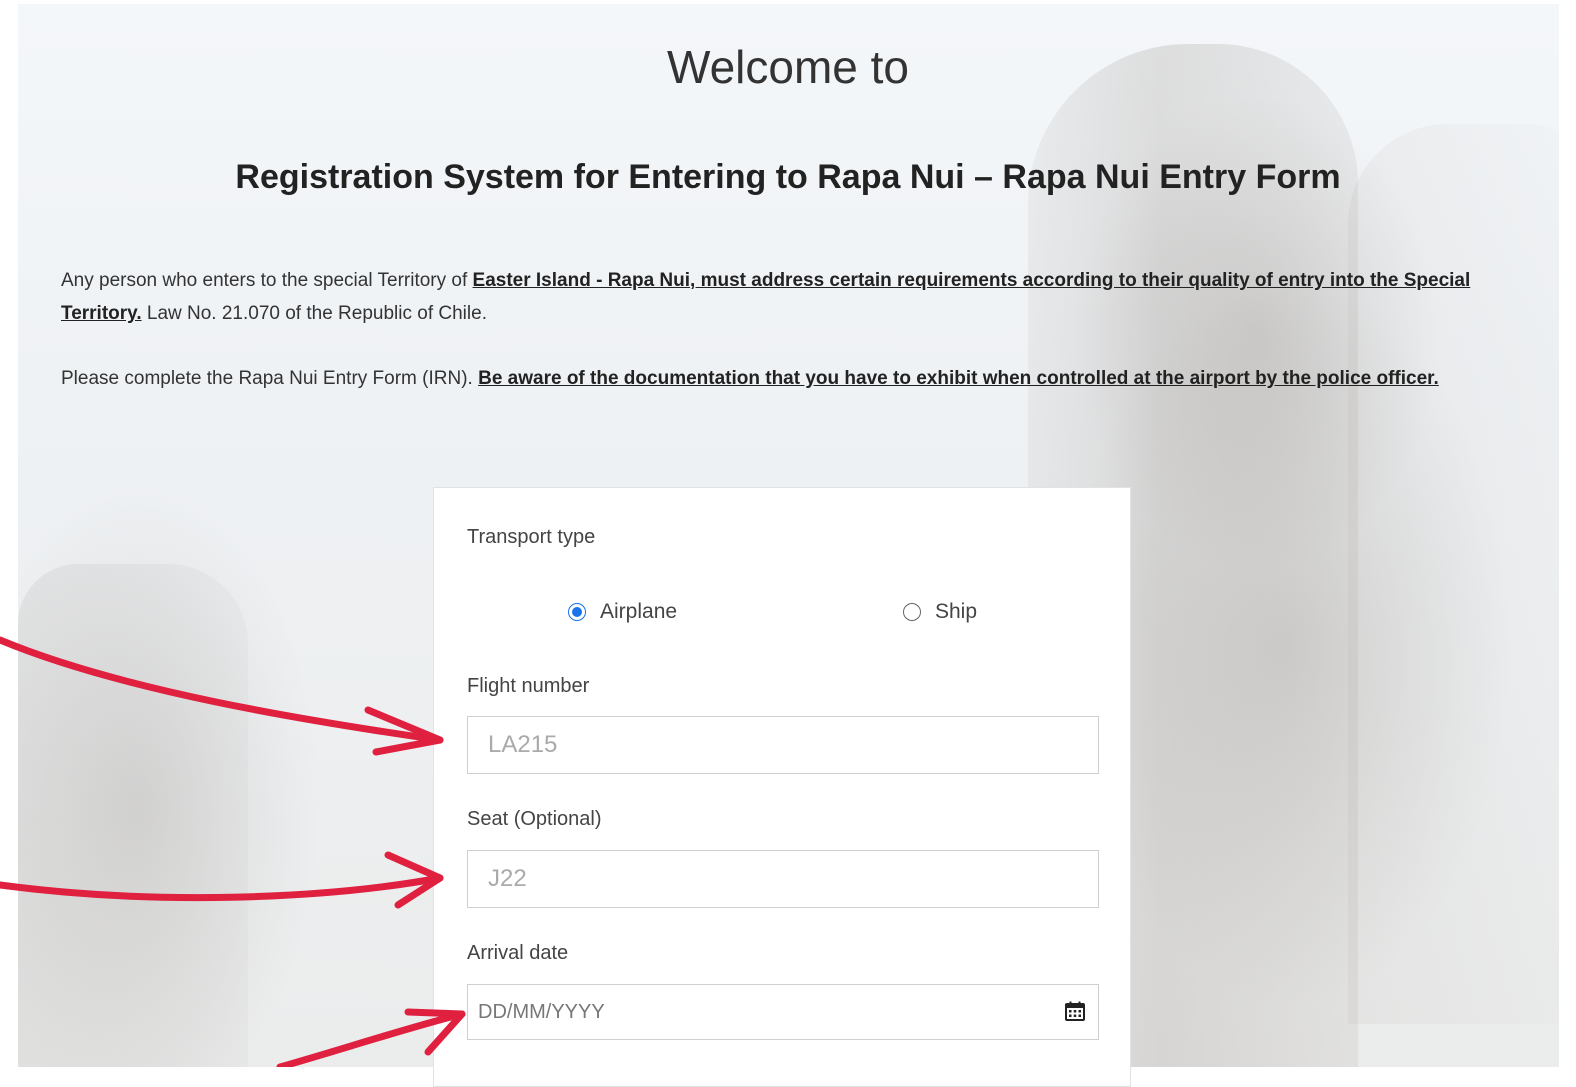 This screenshot has width=1576, height=1087. Describe the element at coordinates (222, 690) in the screenshot. I see `arrow-to-flight-number` at that location.